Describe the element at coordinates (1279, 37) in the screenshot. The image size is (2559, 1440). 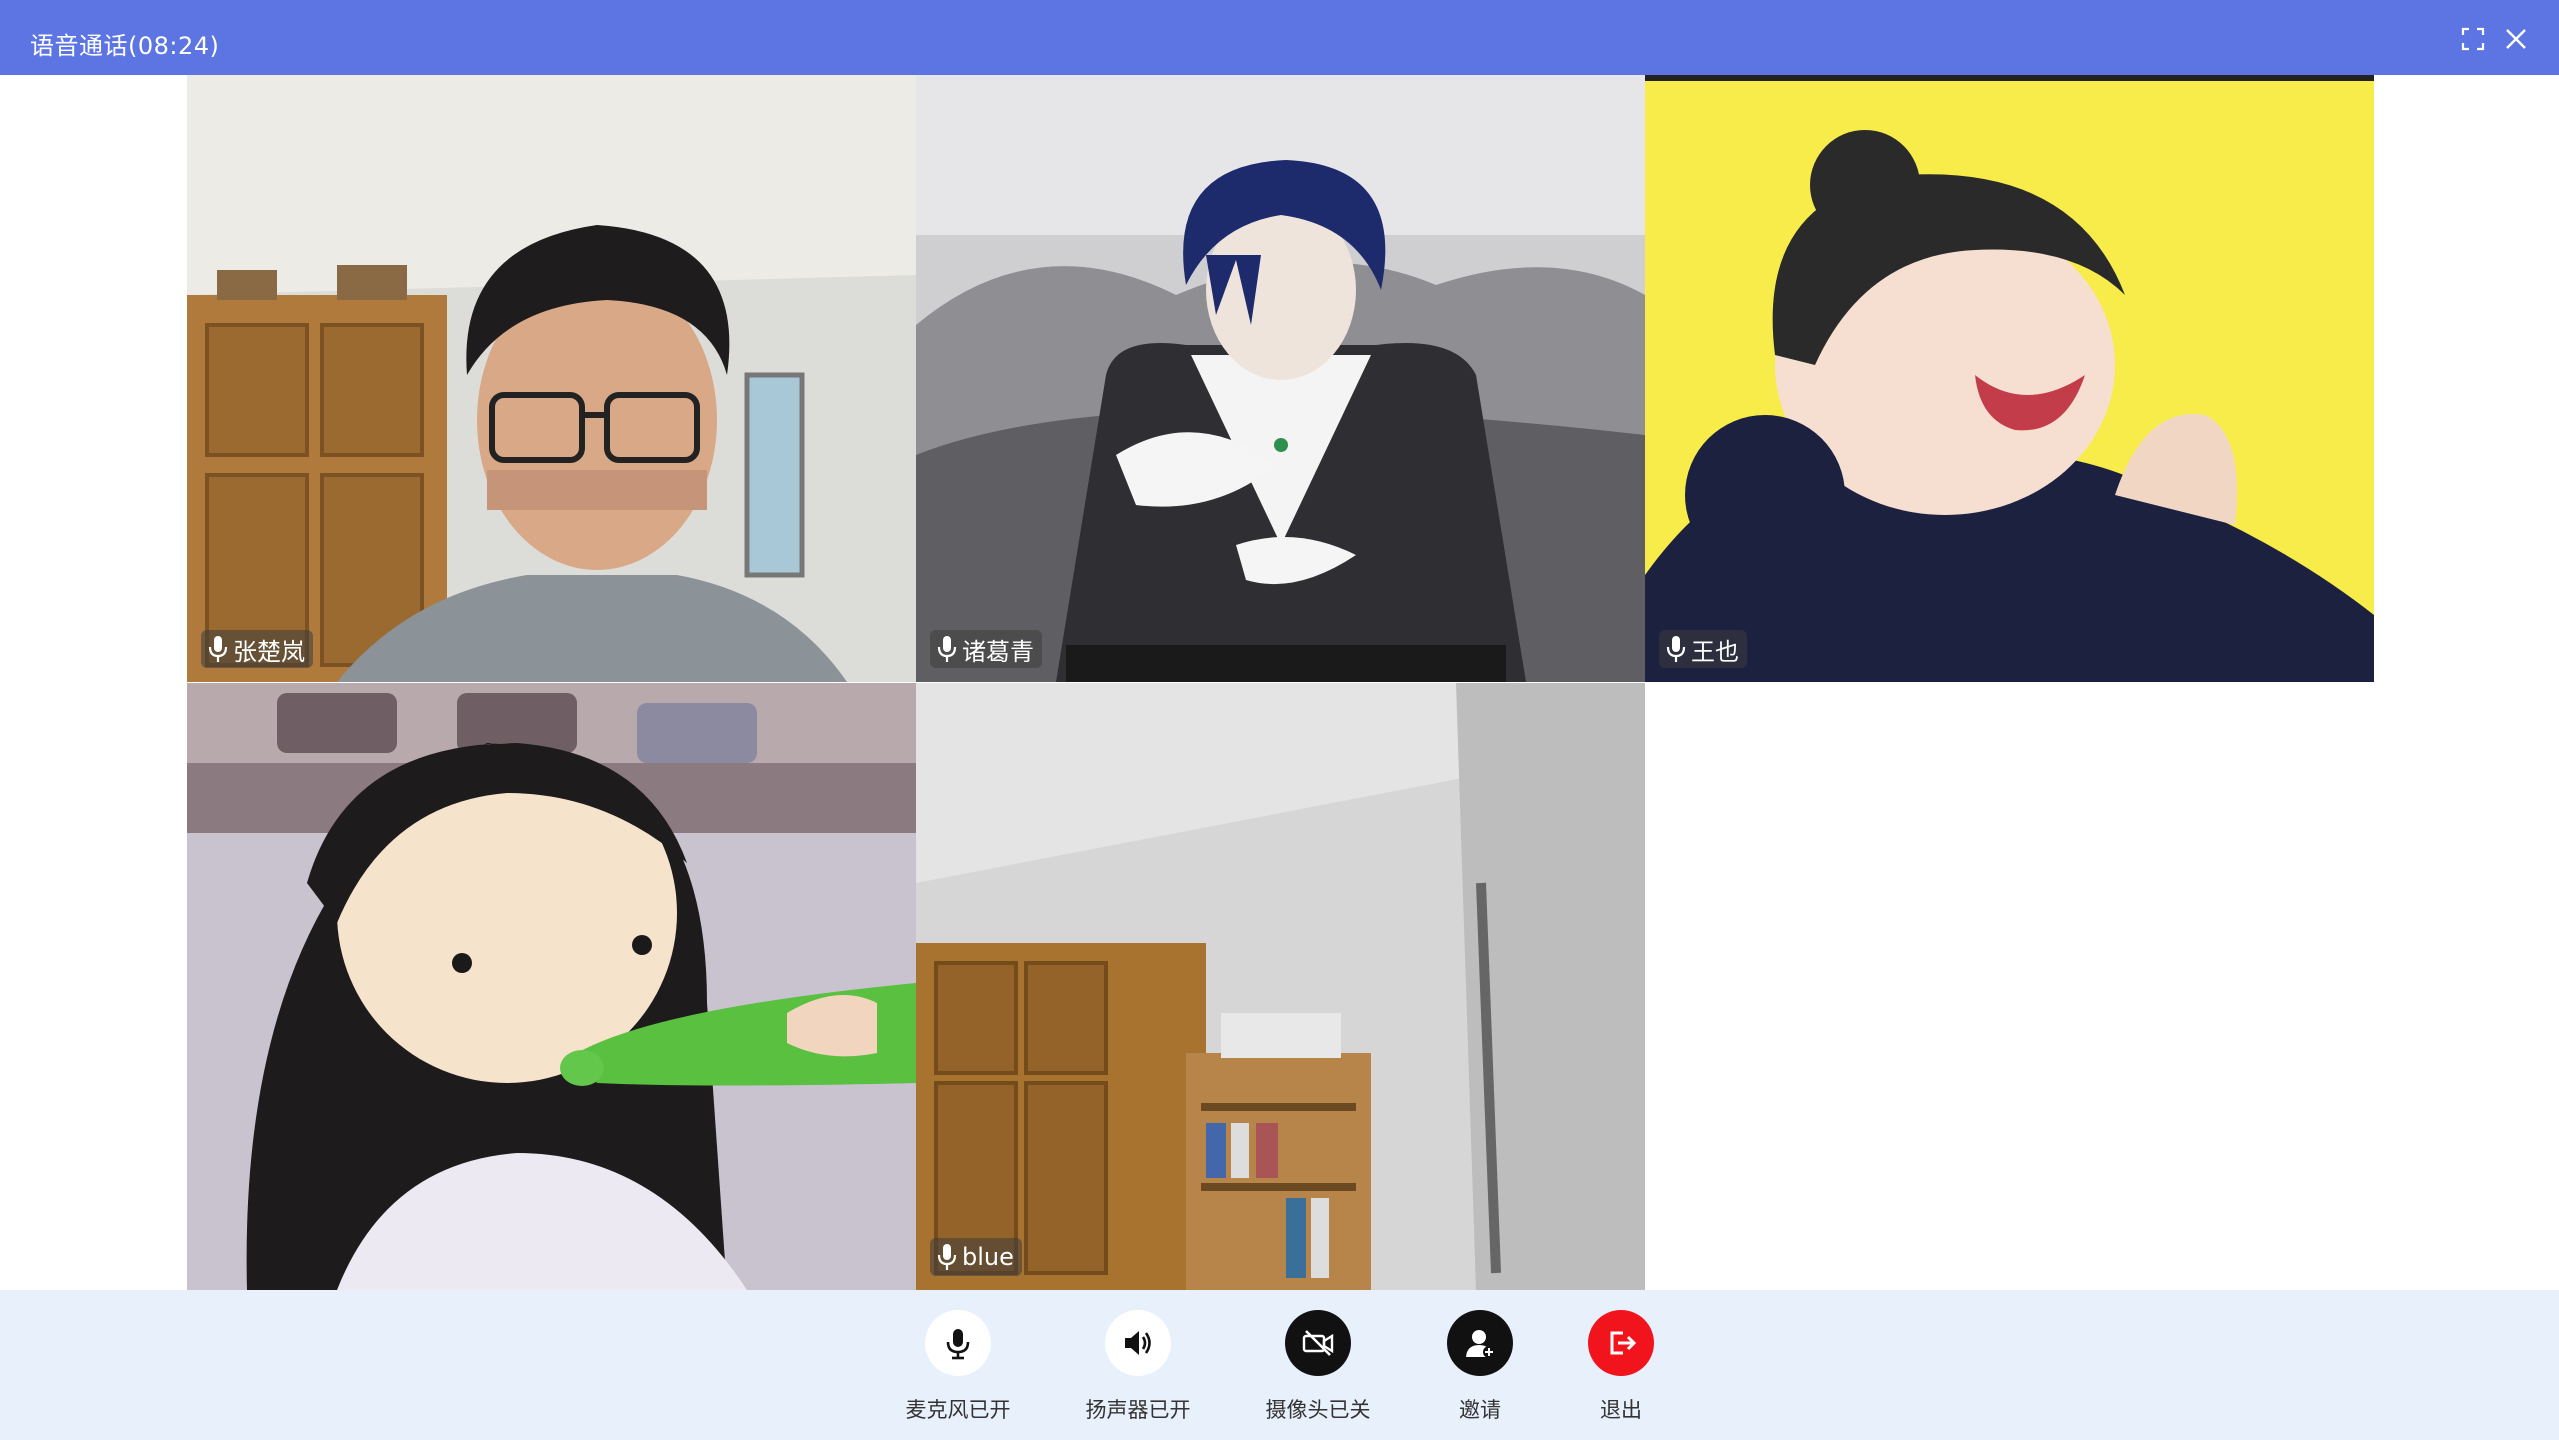
I see `title-bar: 语音通话(08:24)` at that location.